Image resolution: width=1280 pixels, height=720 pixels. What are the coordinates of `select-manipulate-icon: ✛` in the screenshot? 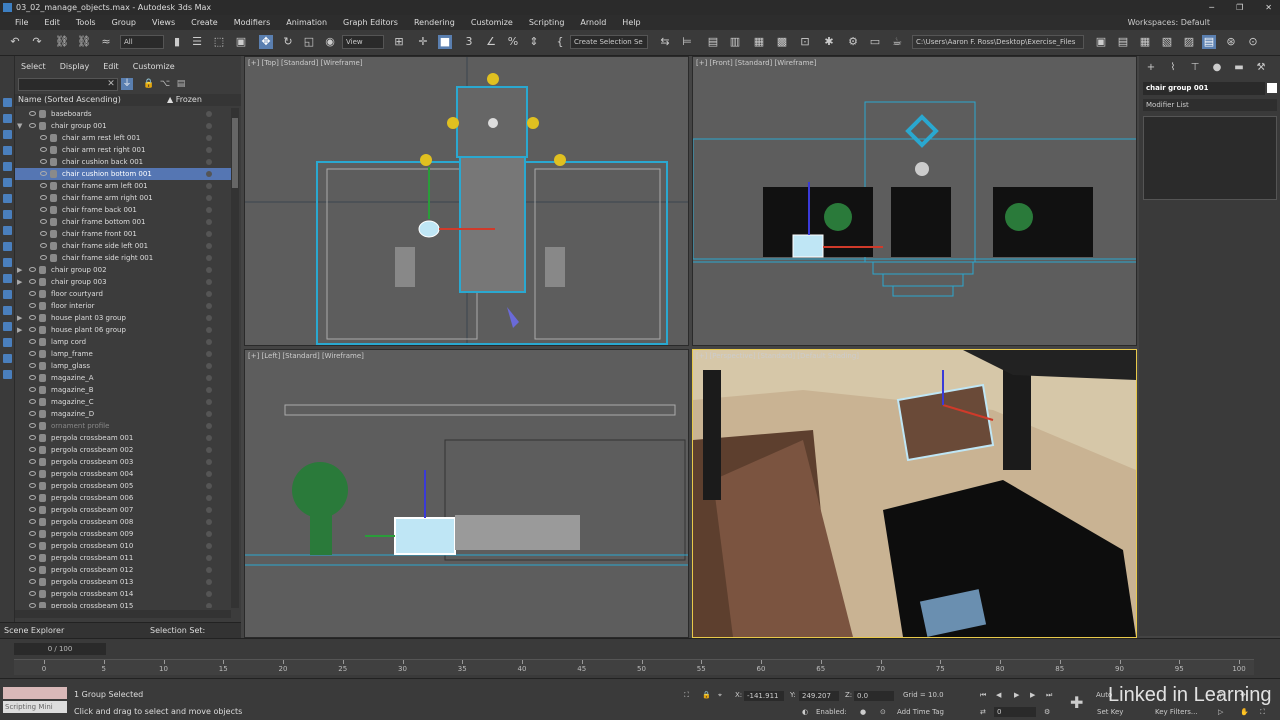 It's located at (423, 42).